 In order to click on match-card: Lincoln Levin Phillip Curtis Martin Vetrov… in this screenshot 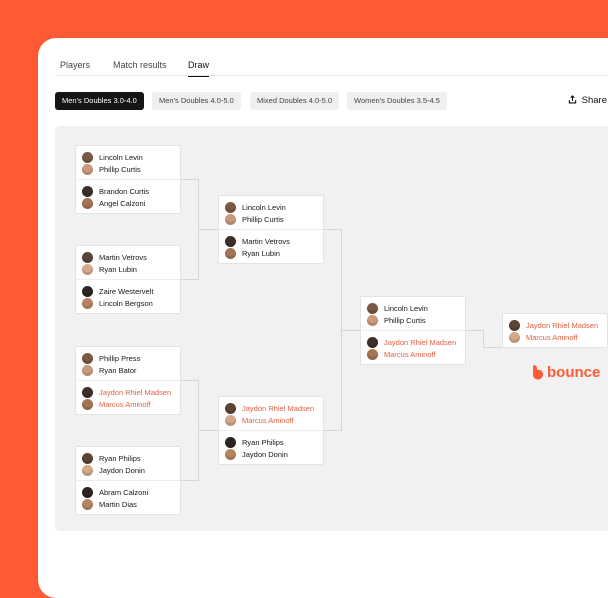, I will do `click(271, 229)`.